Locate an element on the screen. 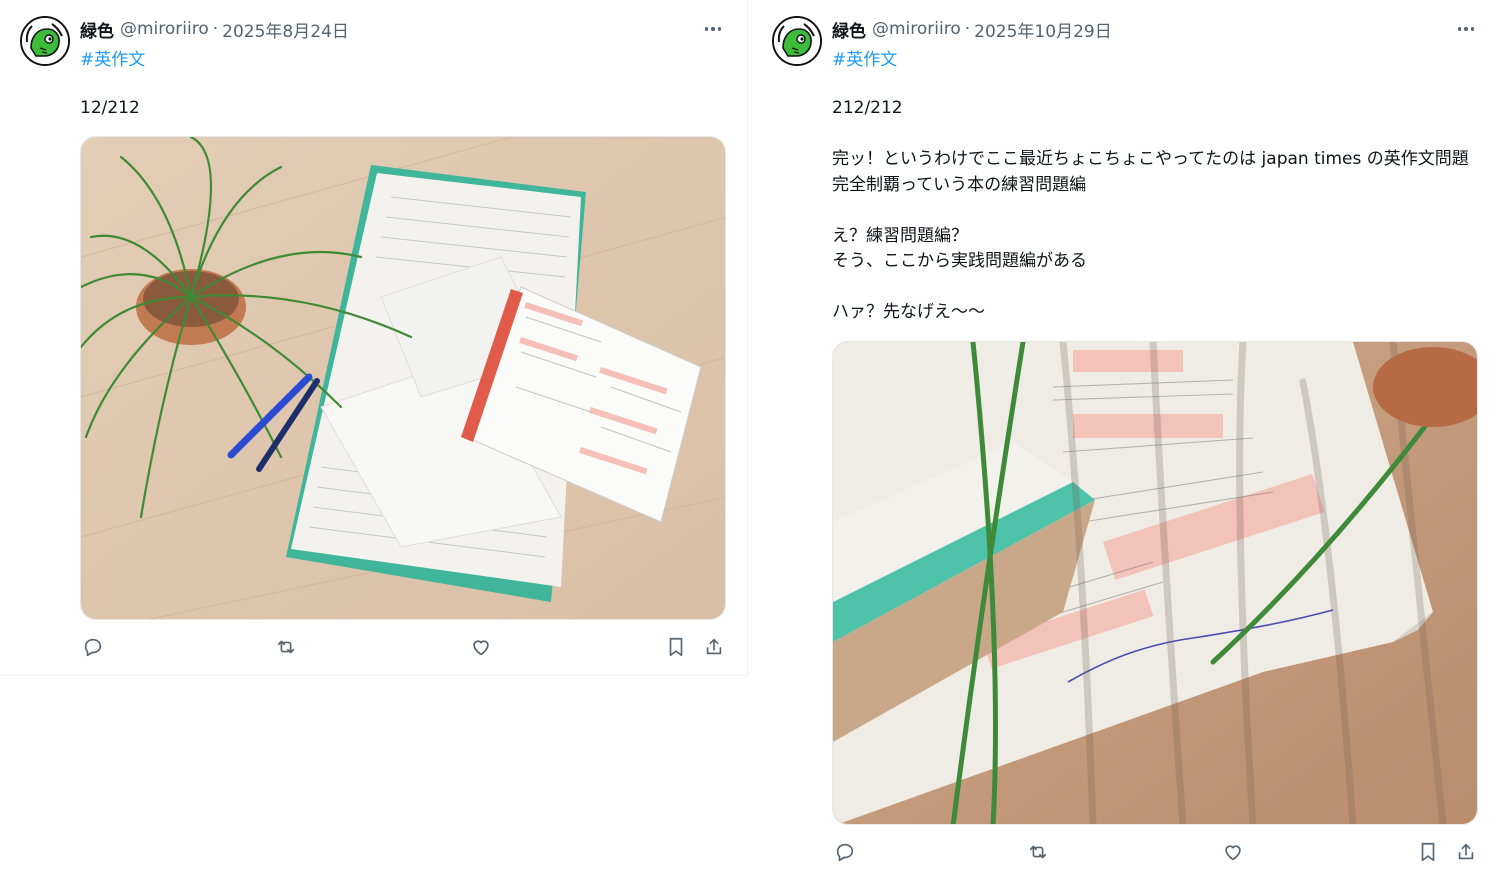  tweet-header: 緑色 @miroriiro · 2025年10月29日 is located at coordinates (972, 29).